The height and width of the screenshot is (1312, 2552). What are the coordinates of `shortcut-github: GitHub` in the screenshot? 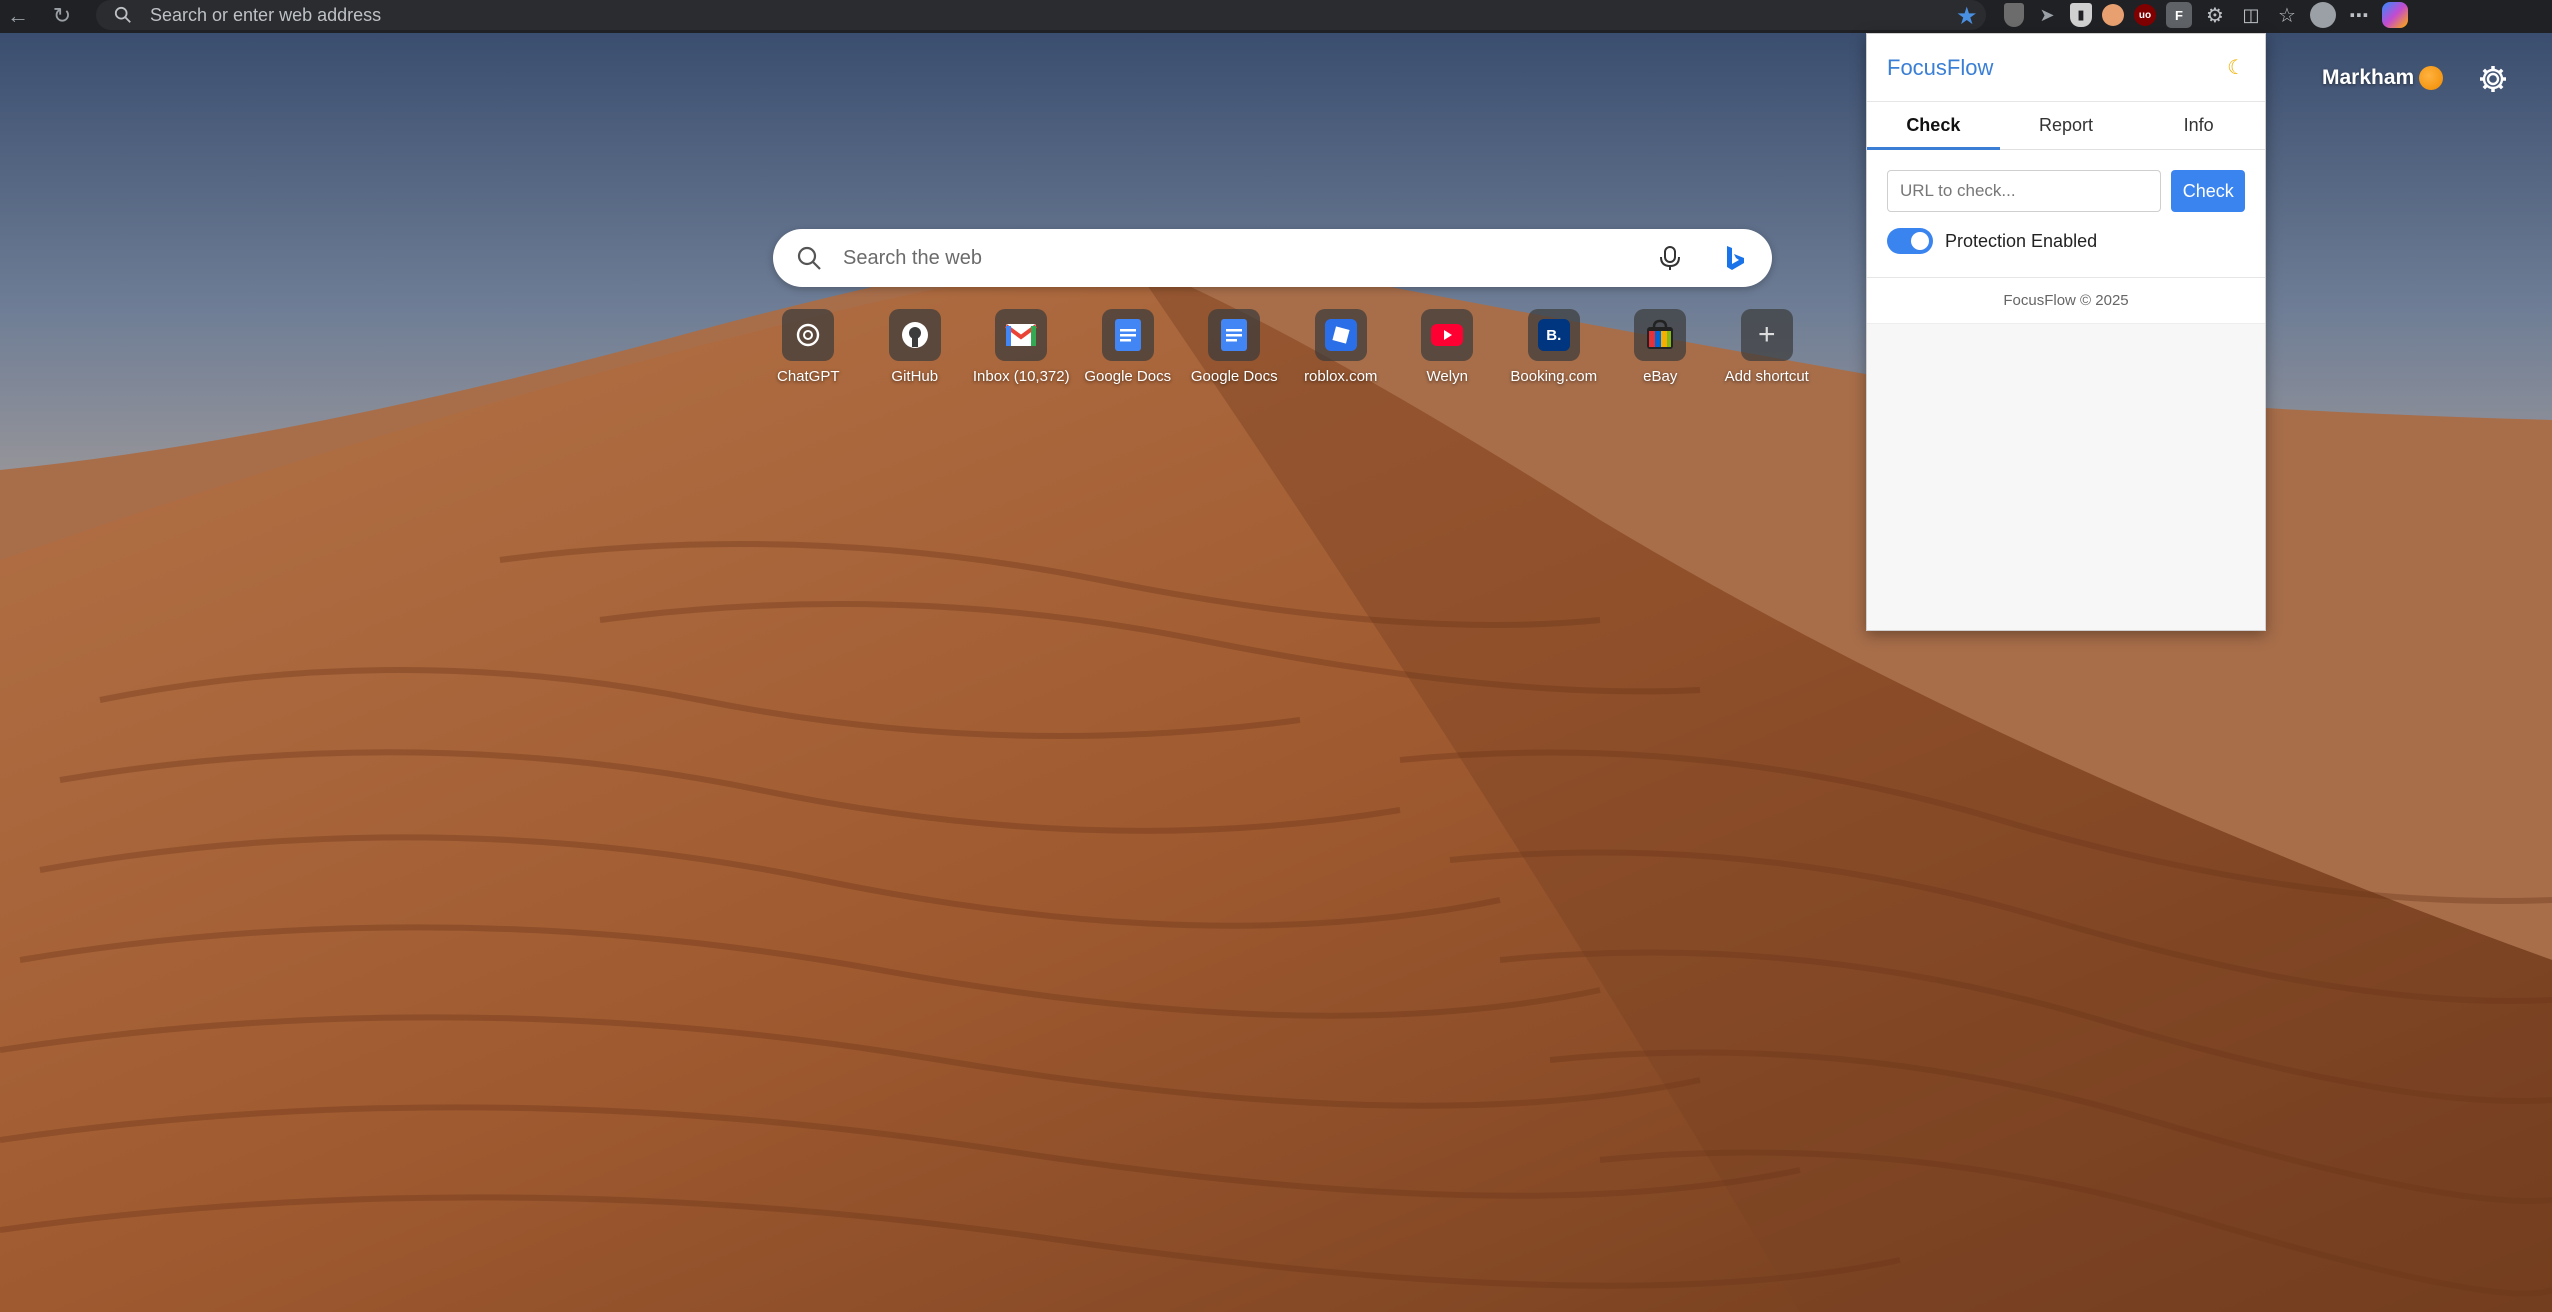 It's located at (915, 347).